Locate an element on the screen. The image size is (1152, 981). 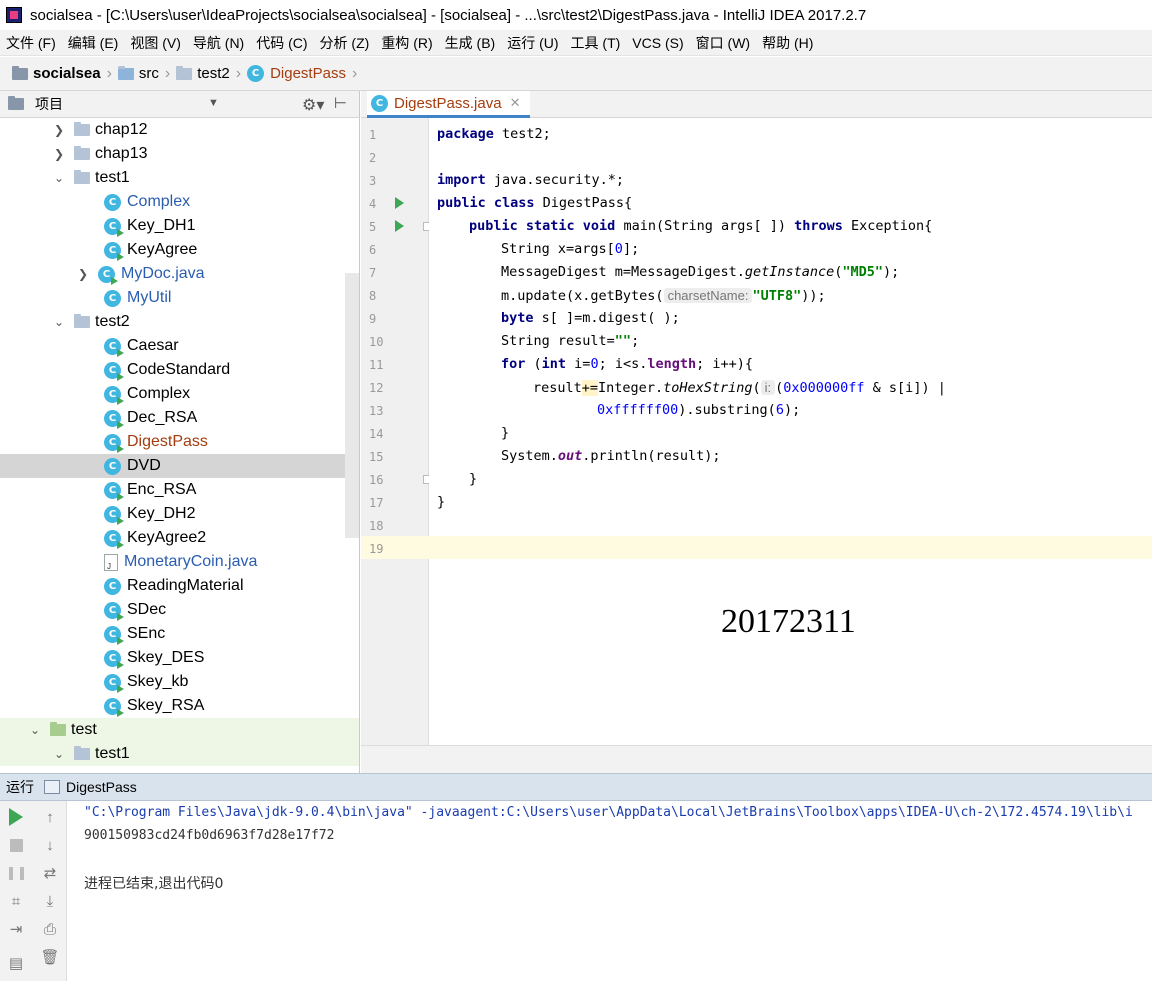
tree-item-keyagree: C KeyAgree is located at coordinates (179, 250).